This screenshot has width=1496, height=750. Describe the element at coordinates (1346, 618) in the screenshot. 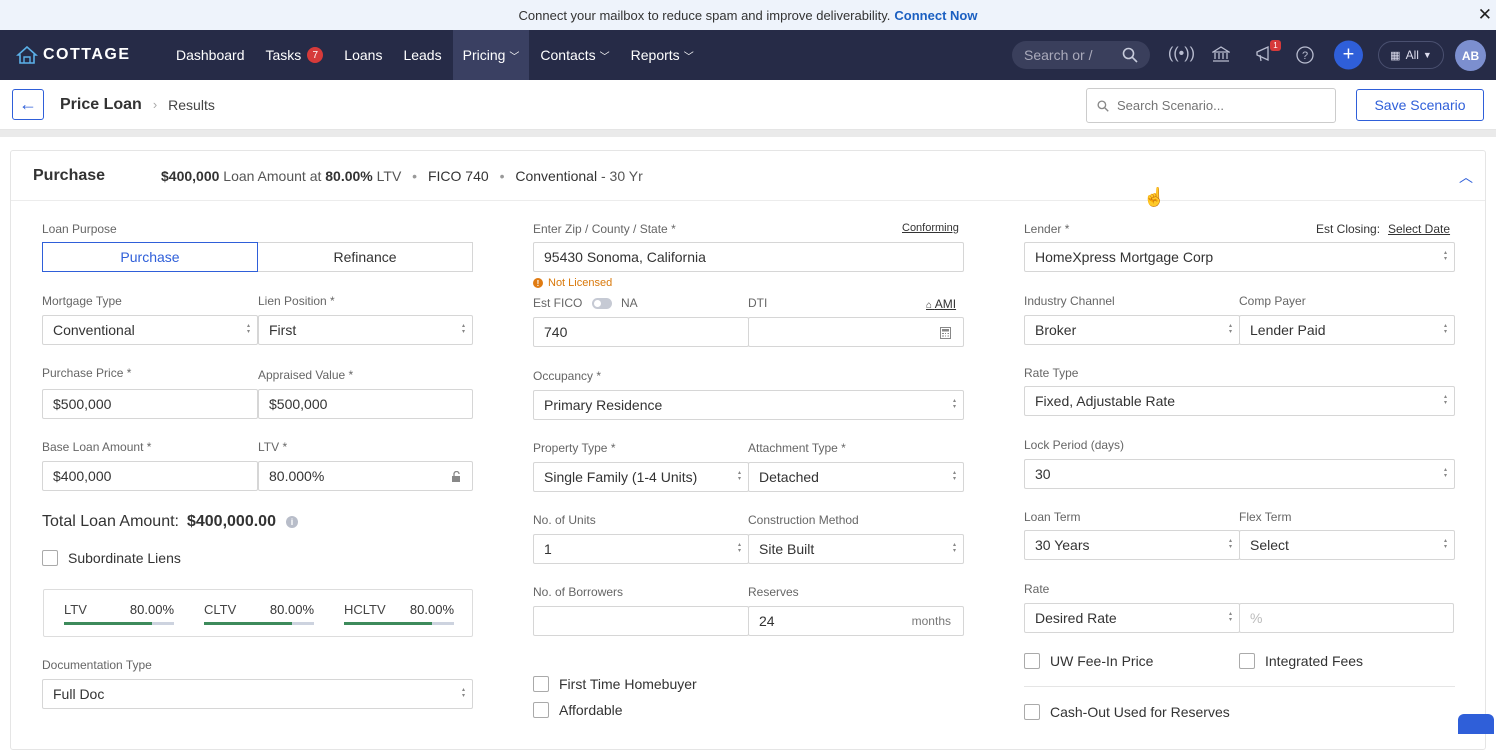

I see `rate-input: %` at that location.